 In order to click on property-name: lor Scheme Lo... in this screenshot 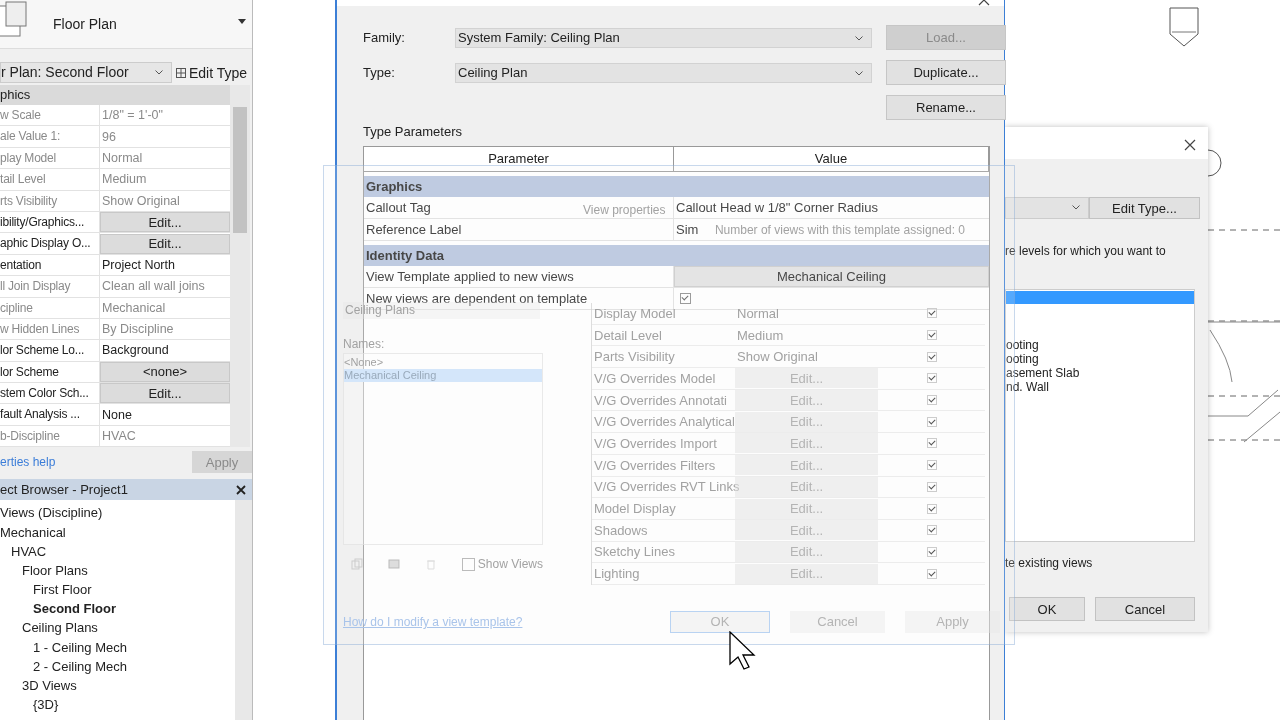, I will do `click(50, 350)`.